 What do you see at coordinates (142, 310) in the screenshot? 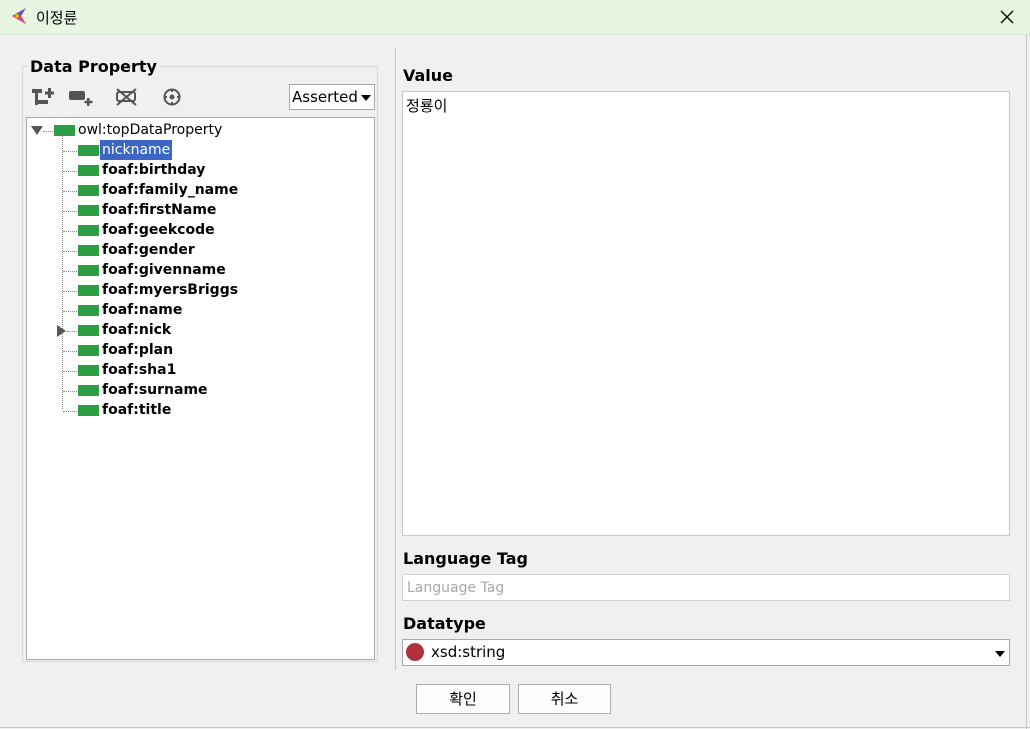
I see `tree-node-label: foaf:name` at bounding box center [142, 310].